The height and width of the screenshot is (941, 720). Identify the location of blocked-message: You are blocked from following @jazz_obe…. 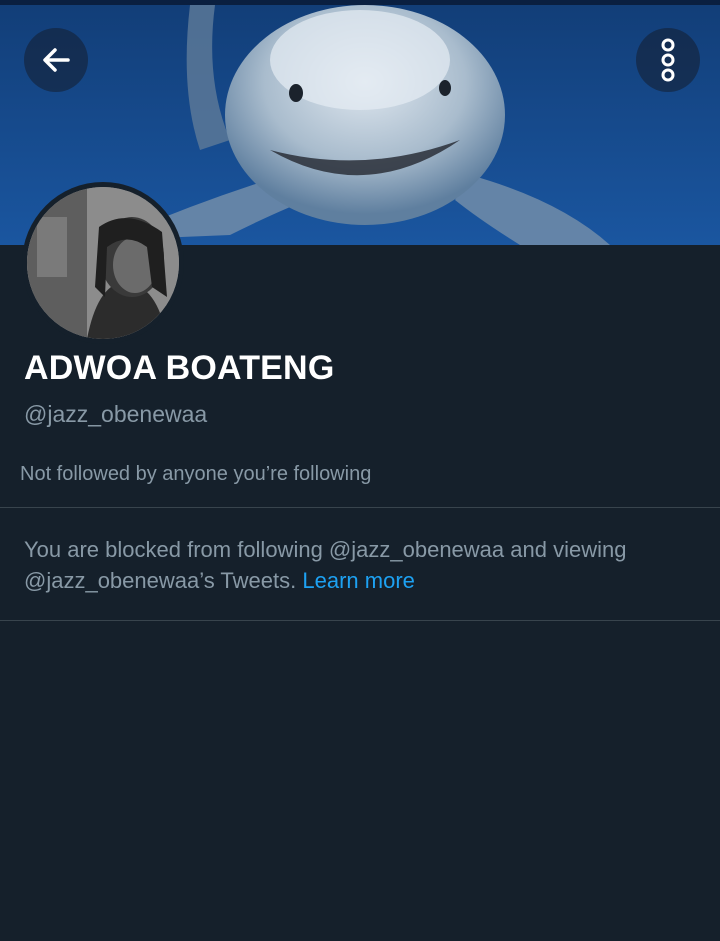
(360, 565).